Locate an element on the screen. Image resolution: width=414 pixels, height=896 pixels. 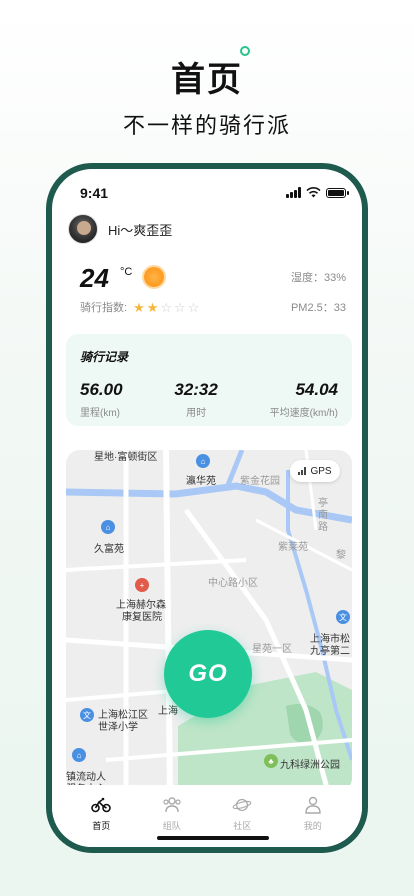
map-label: 路 is located at coordinates (323, 527).